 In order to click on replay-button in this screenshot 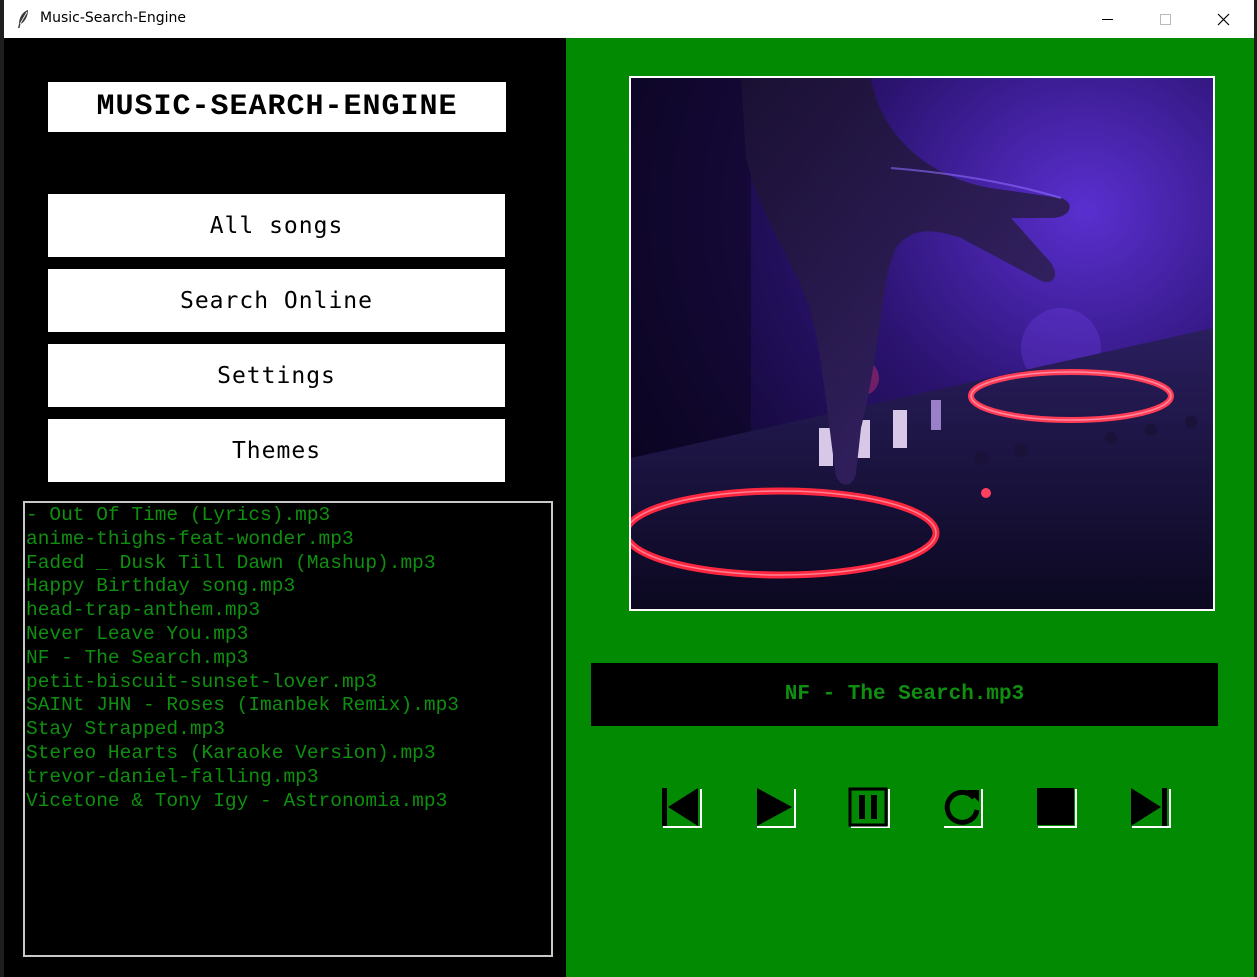, I will do `click(963, 808)`.